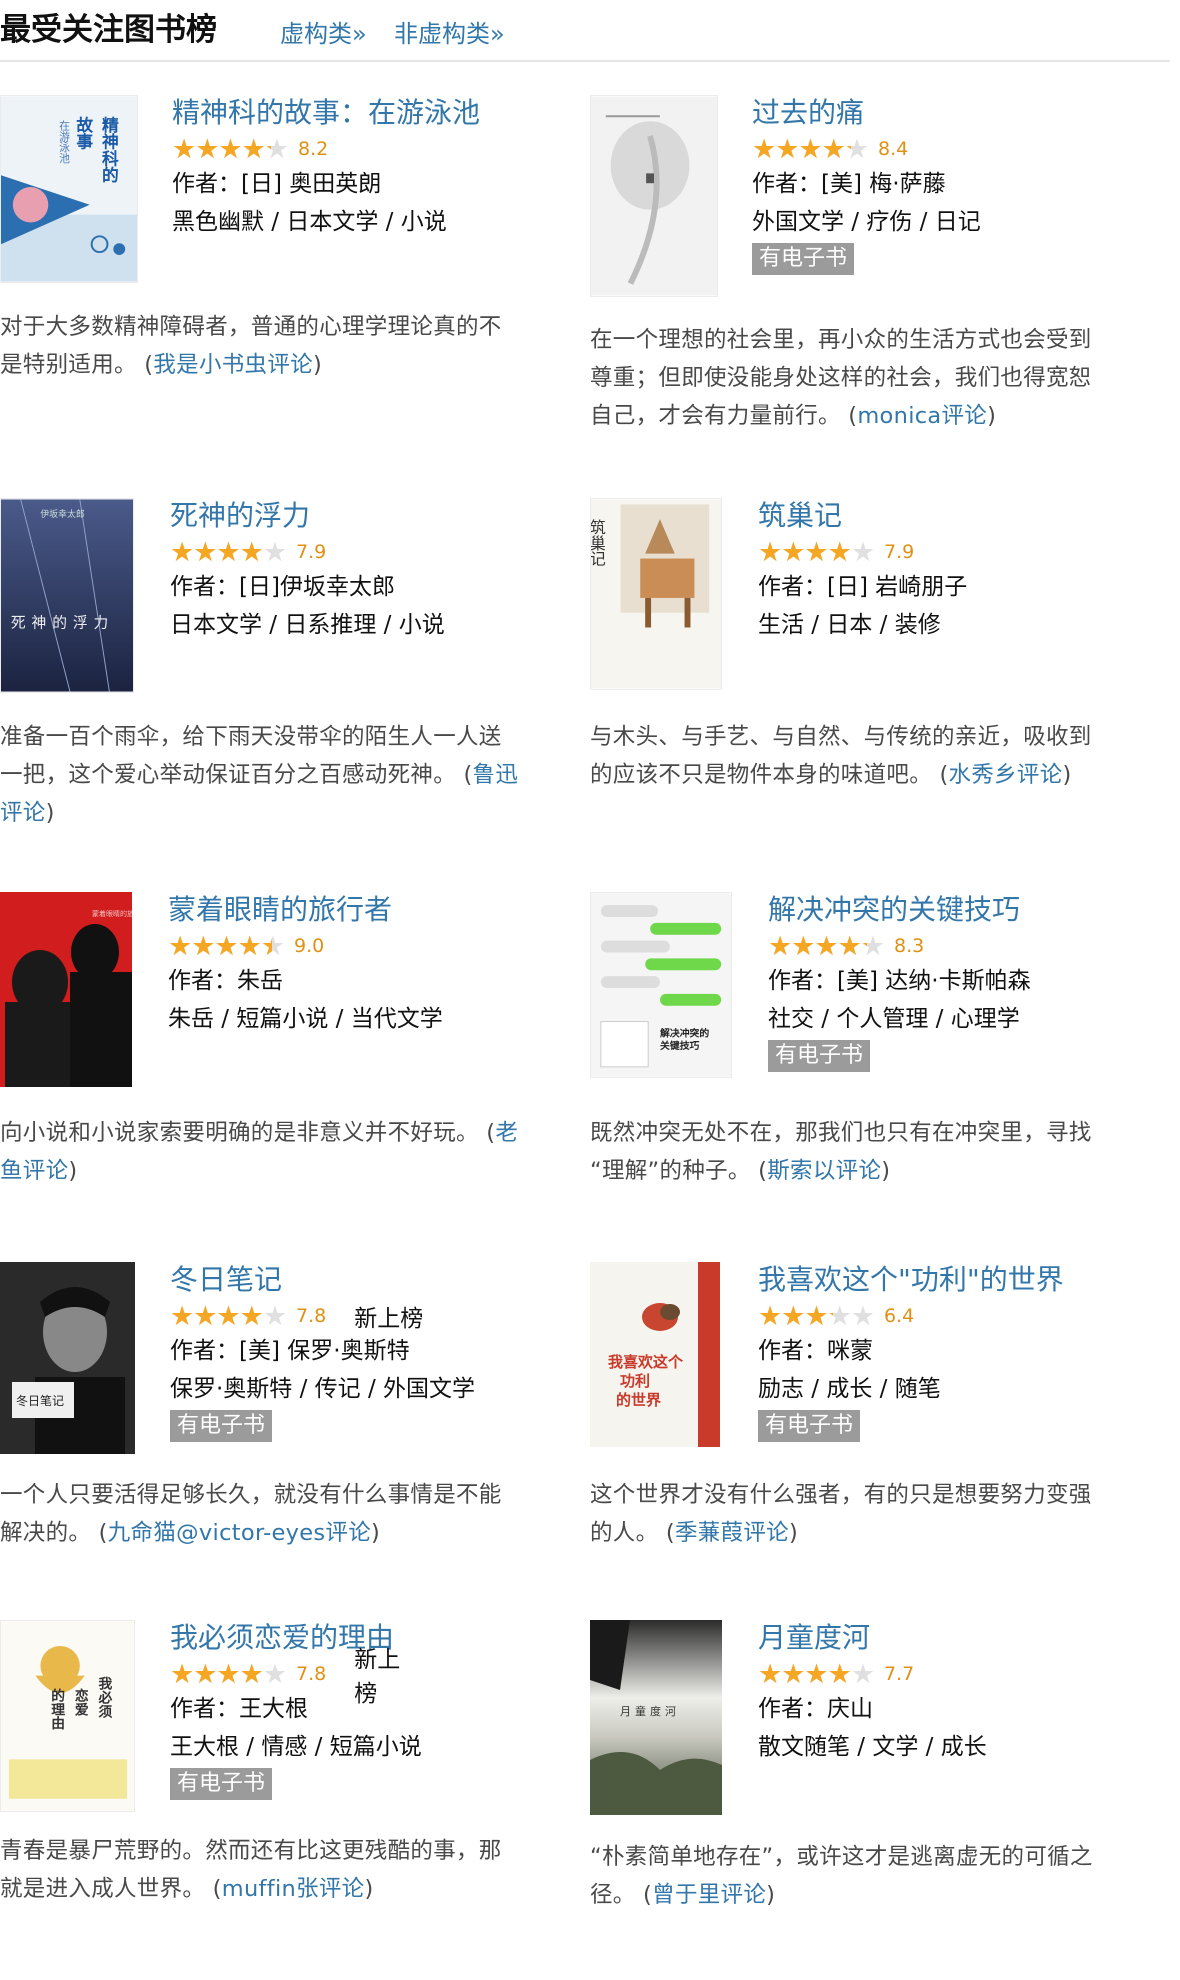 Image resolution: width=1180 pixels, height=1980 pixels. Describe the element at coordinates (69, 189) in the screenshot. I see `book-cover: 精神科的 故事 在游泳池` at that location.